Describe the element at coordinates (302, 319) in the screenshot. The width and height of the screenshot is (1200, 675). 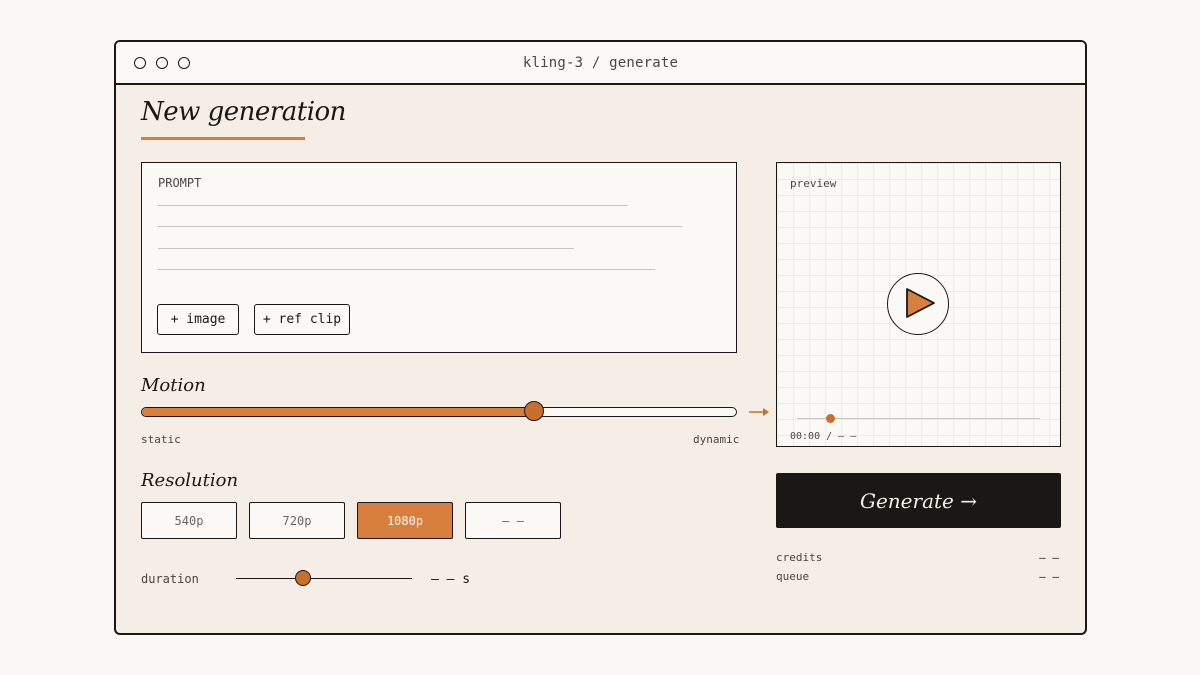
I see `add-ref-clip-button: + ref clip` at that location.